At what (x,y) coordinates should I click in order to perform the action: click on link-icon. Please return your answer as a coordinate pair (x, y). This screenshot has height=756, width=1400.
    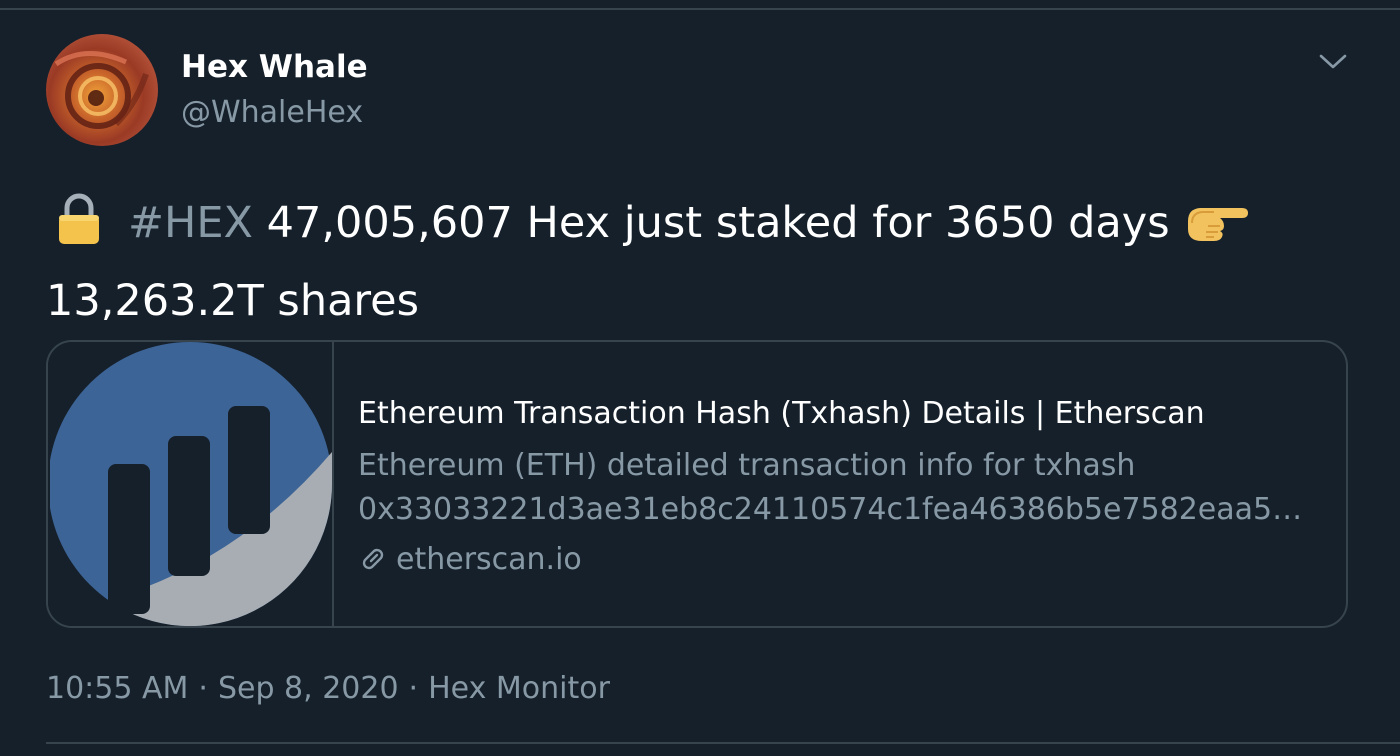
    Looking at the image, I should click on (373, 565).